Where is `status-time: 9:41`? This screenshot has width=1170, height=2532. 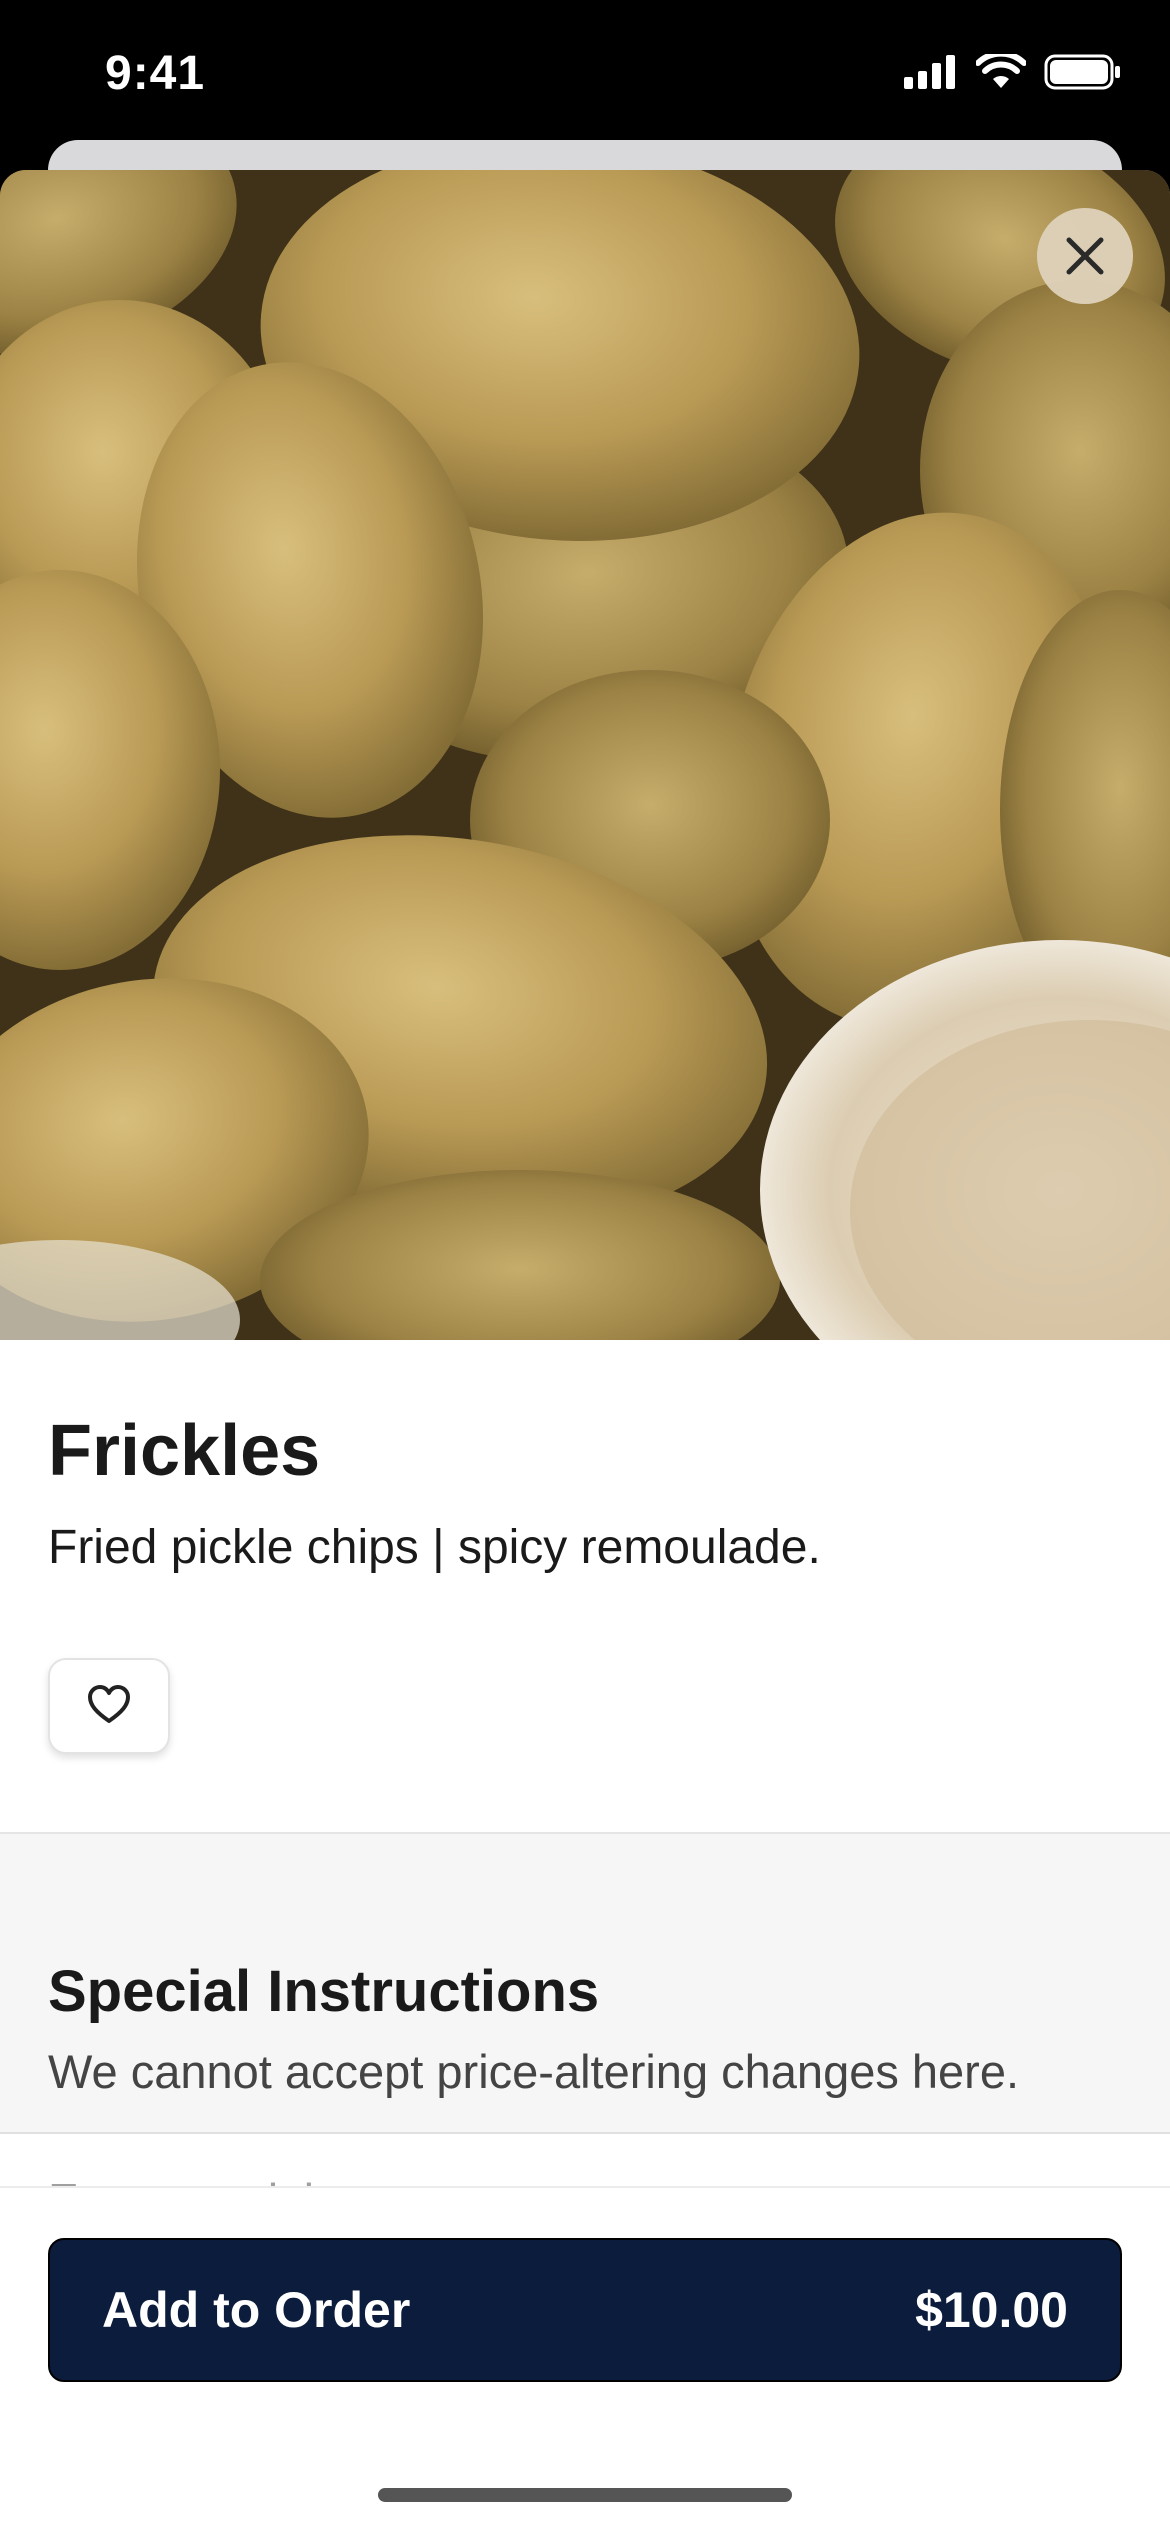
status-time: 9:41 is located at coordinates (155, 73).